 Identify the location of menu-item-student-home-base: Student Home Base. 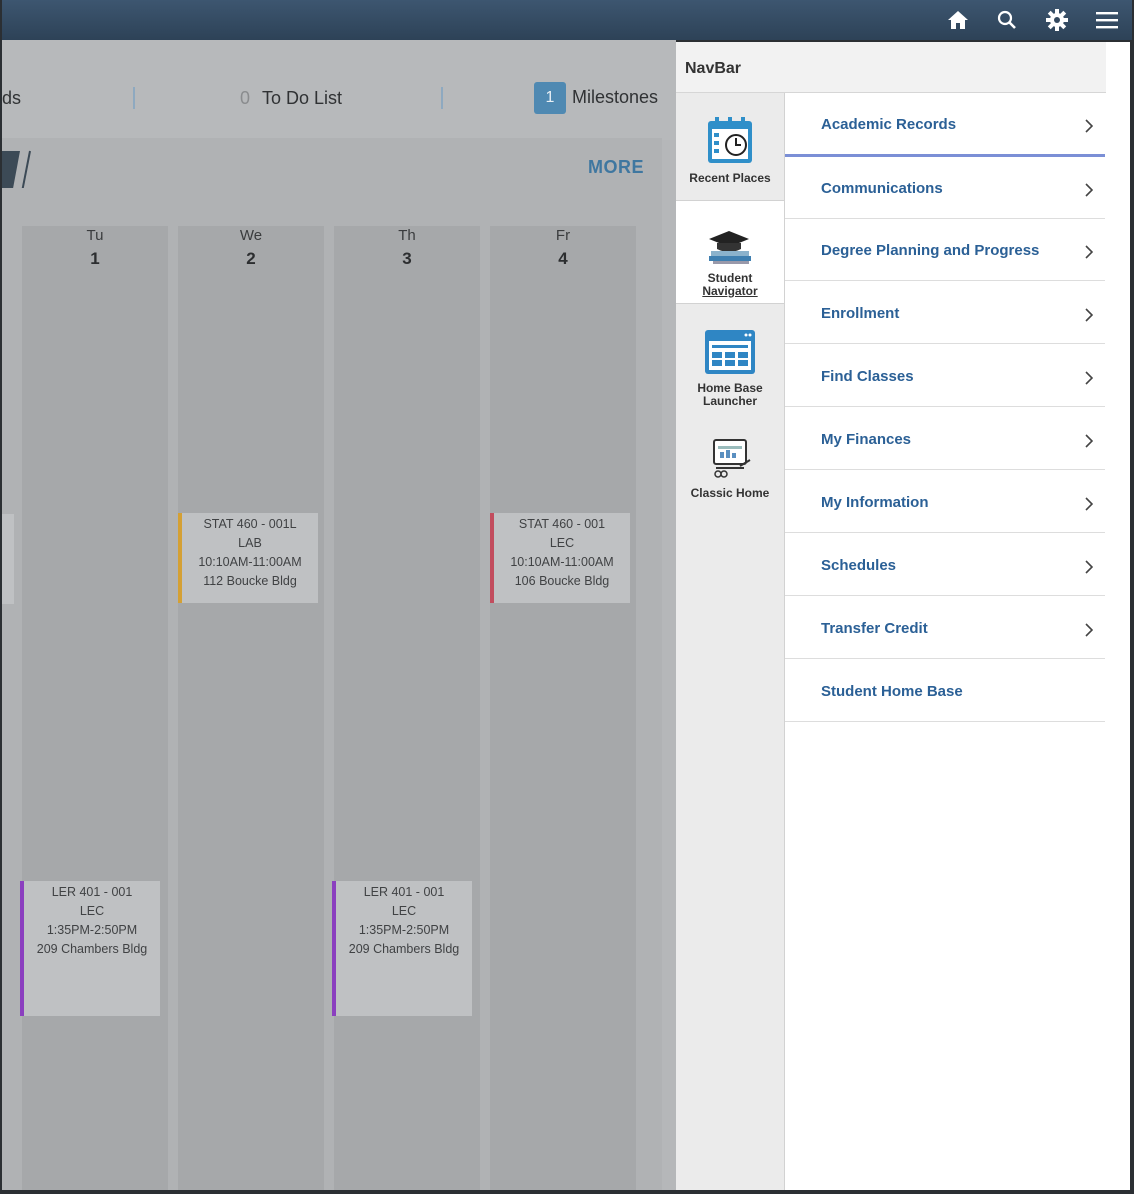
(945, 691).